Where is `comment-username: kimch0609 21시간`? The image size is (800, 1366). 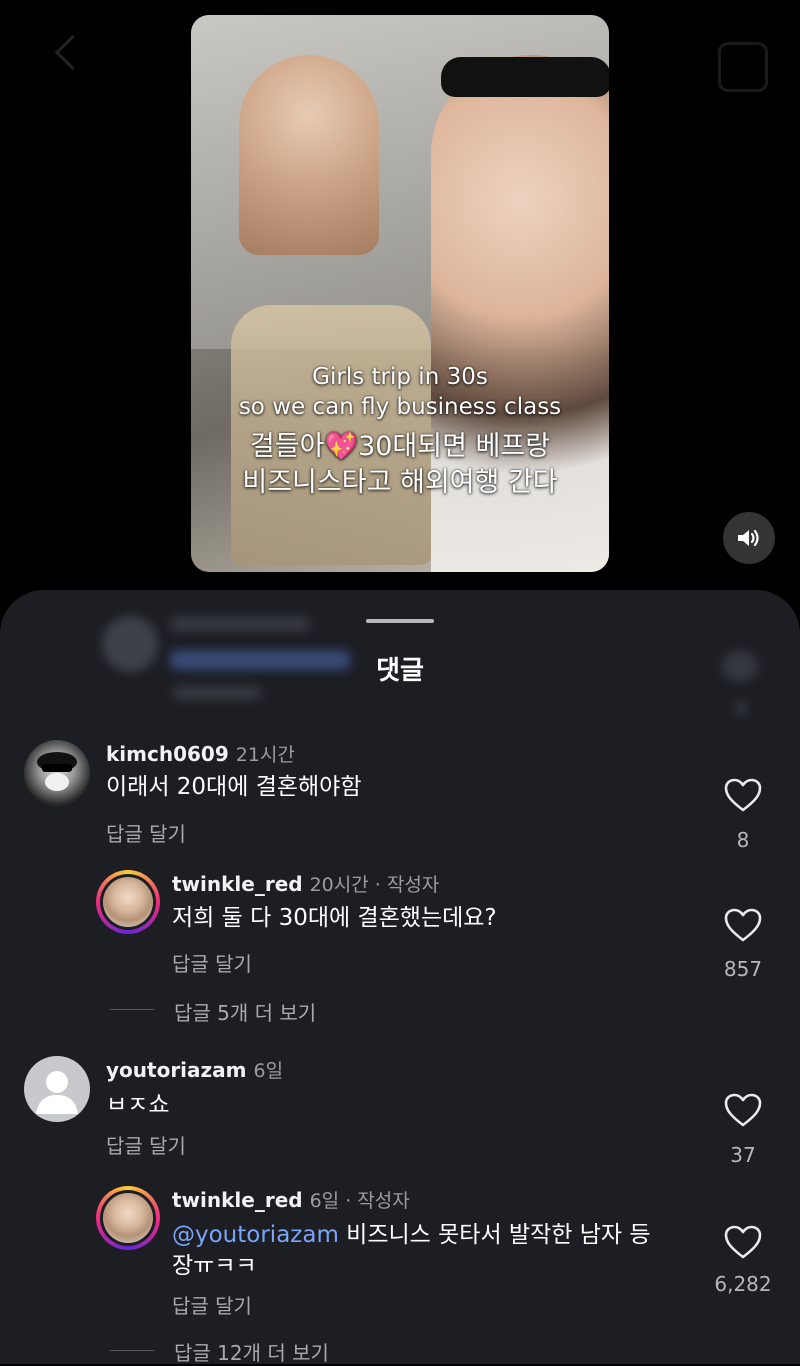 comment-username: kimch0609 21시간 is located at coordinates (200, 753).